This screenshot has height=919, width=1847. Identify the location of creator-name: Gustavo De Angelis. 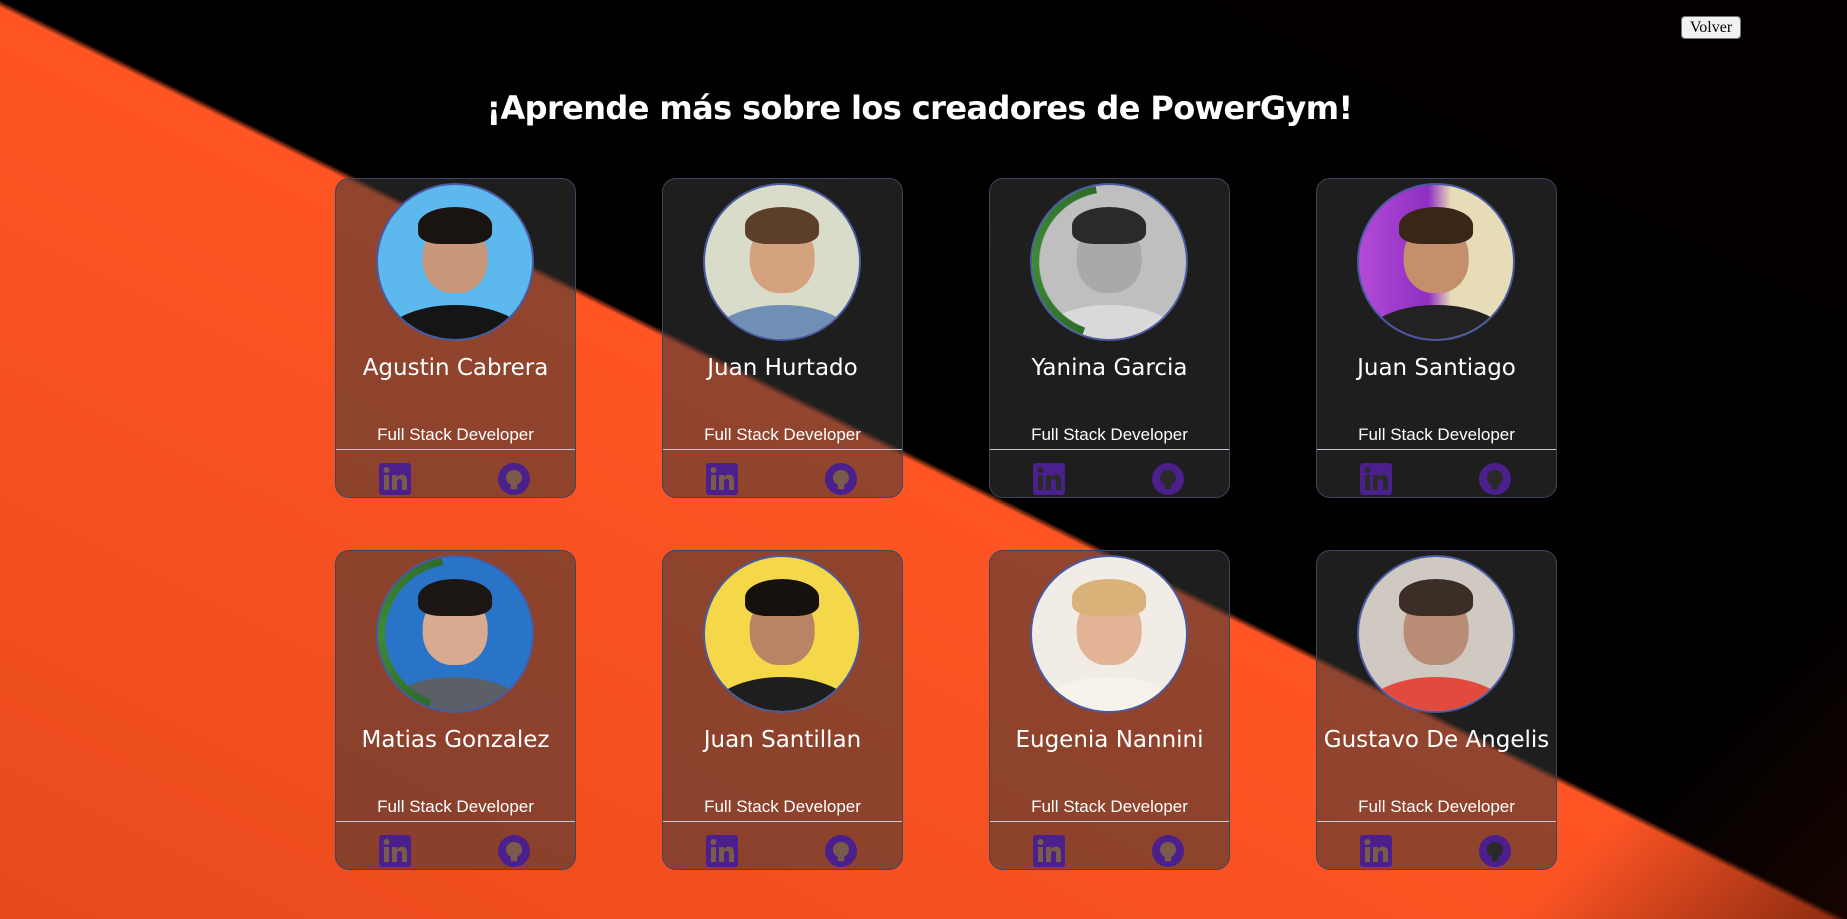
(1436, 740).